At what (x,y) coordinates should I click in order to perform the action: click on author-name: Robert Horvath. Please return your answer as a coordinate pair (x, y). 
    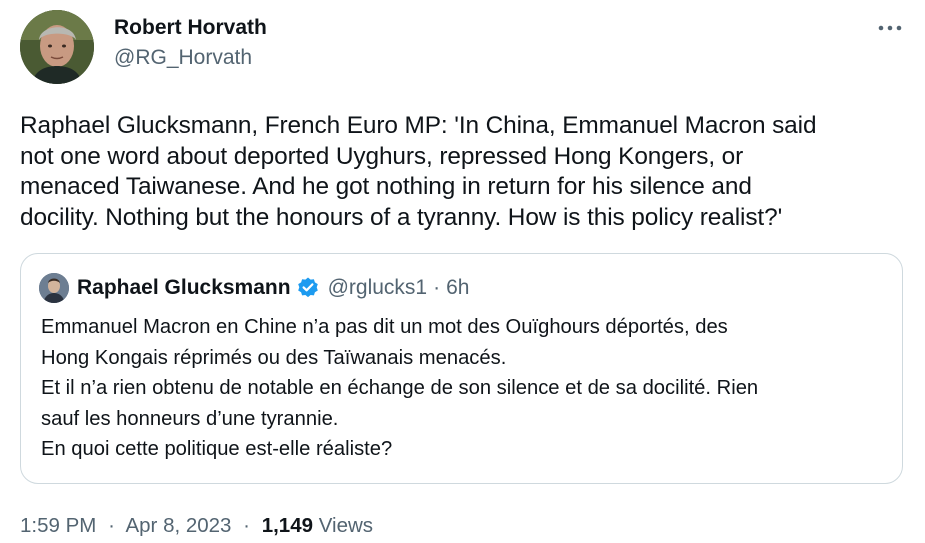
    Looking at the image, I should click on (190, 28).